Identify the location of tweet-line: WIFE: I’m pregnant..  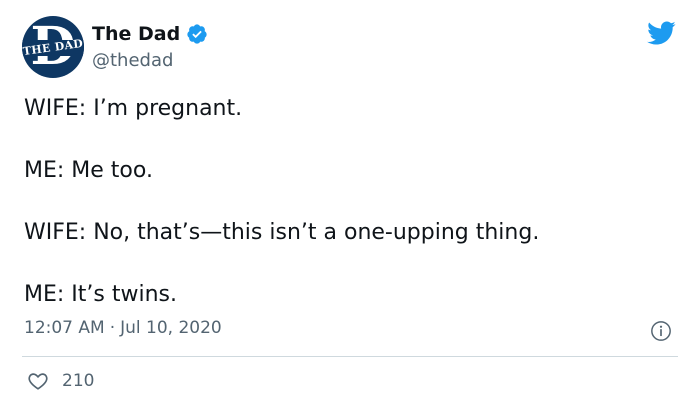
(133, 108).